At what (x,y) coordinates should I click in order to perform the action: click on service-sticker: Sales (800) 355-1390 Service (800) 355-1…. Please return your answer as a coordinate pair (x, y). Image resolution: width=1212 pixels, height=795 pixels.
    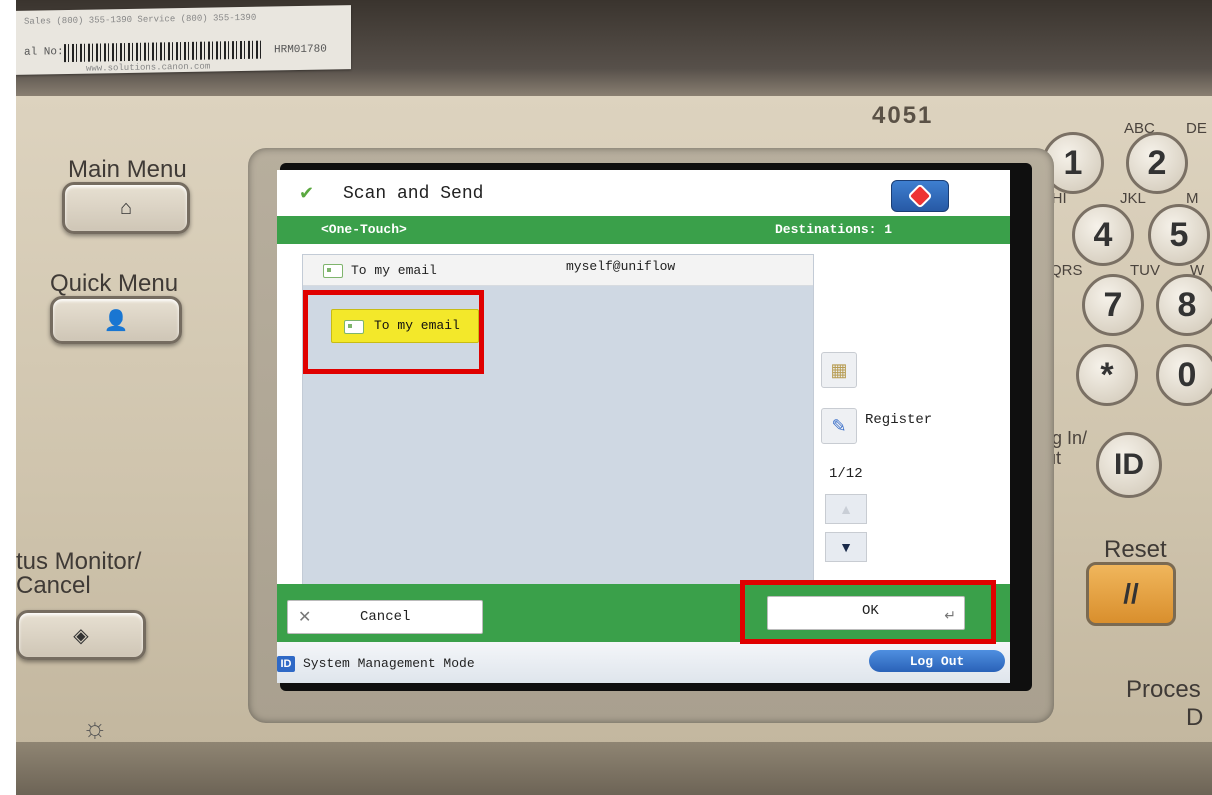
    Looking at the image, I should click on (183, 40).